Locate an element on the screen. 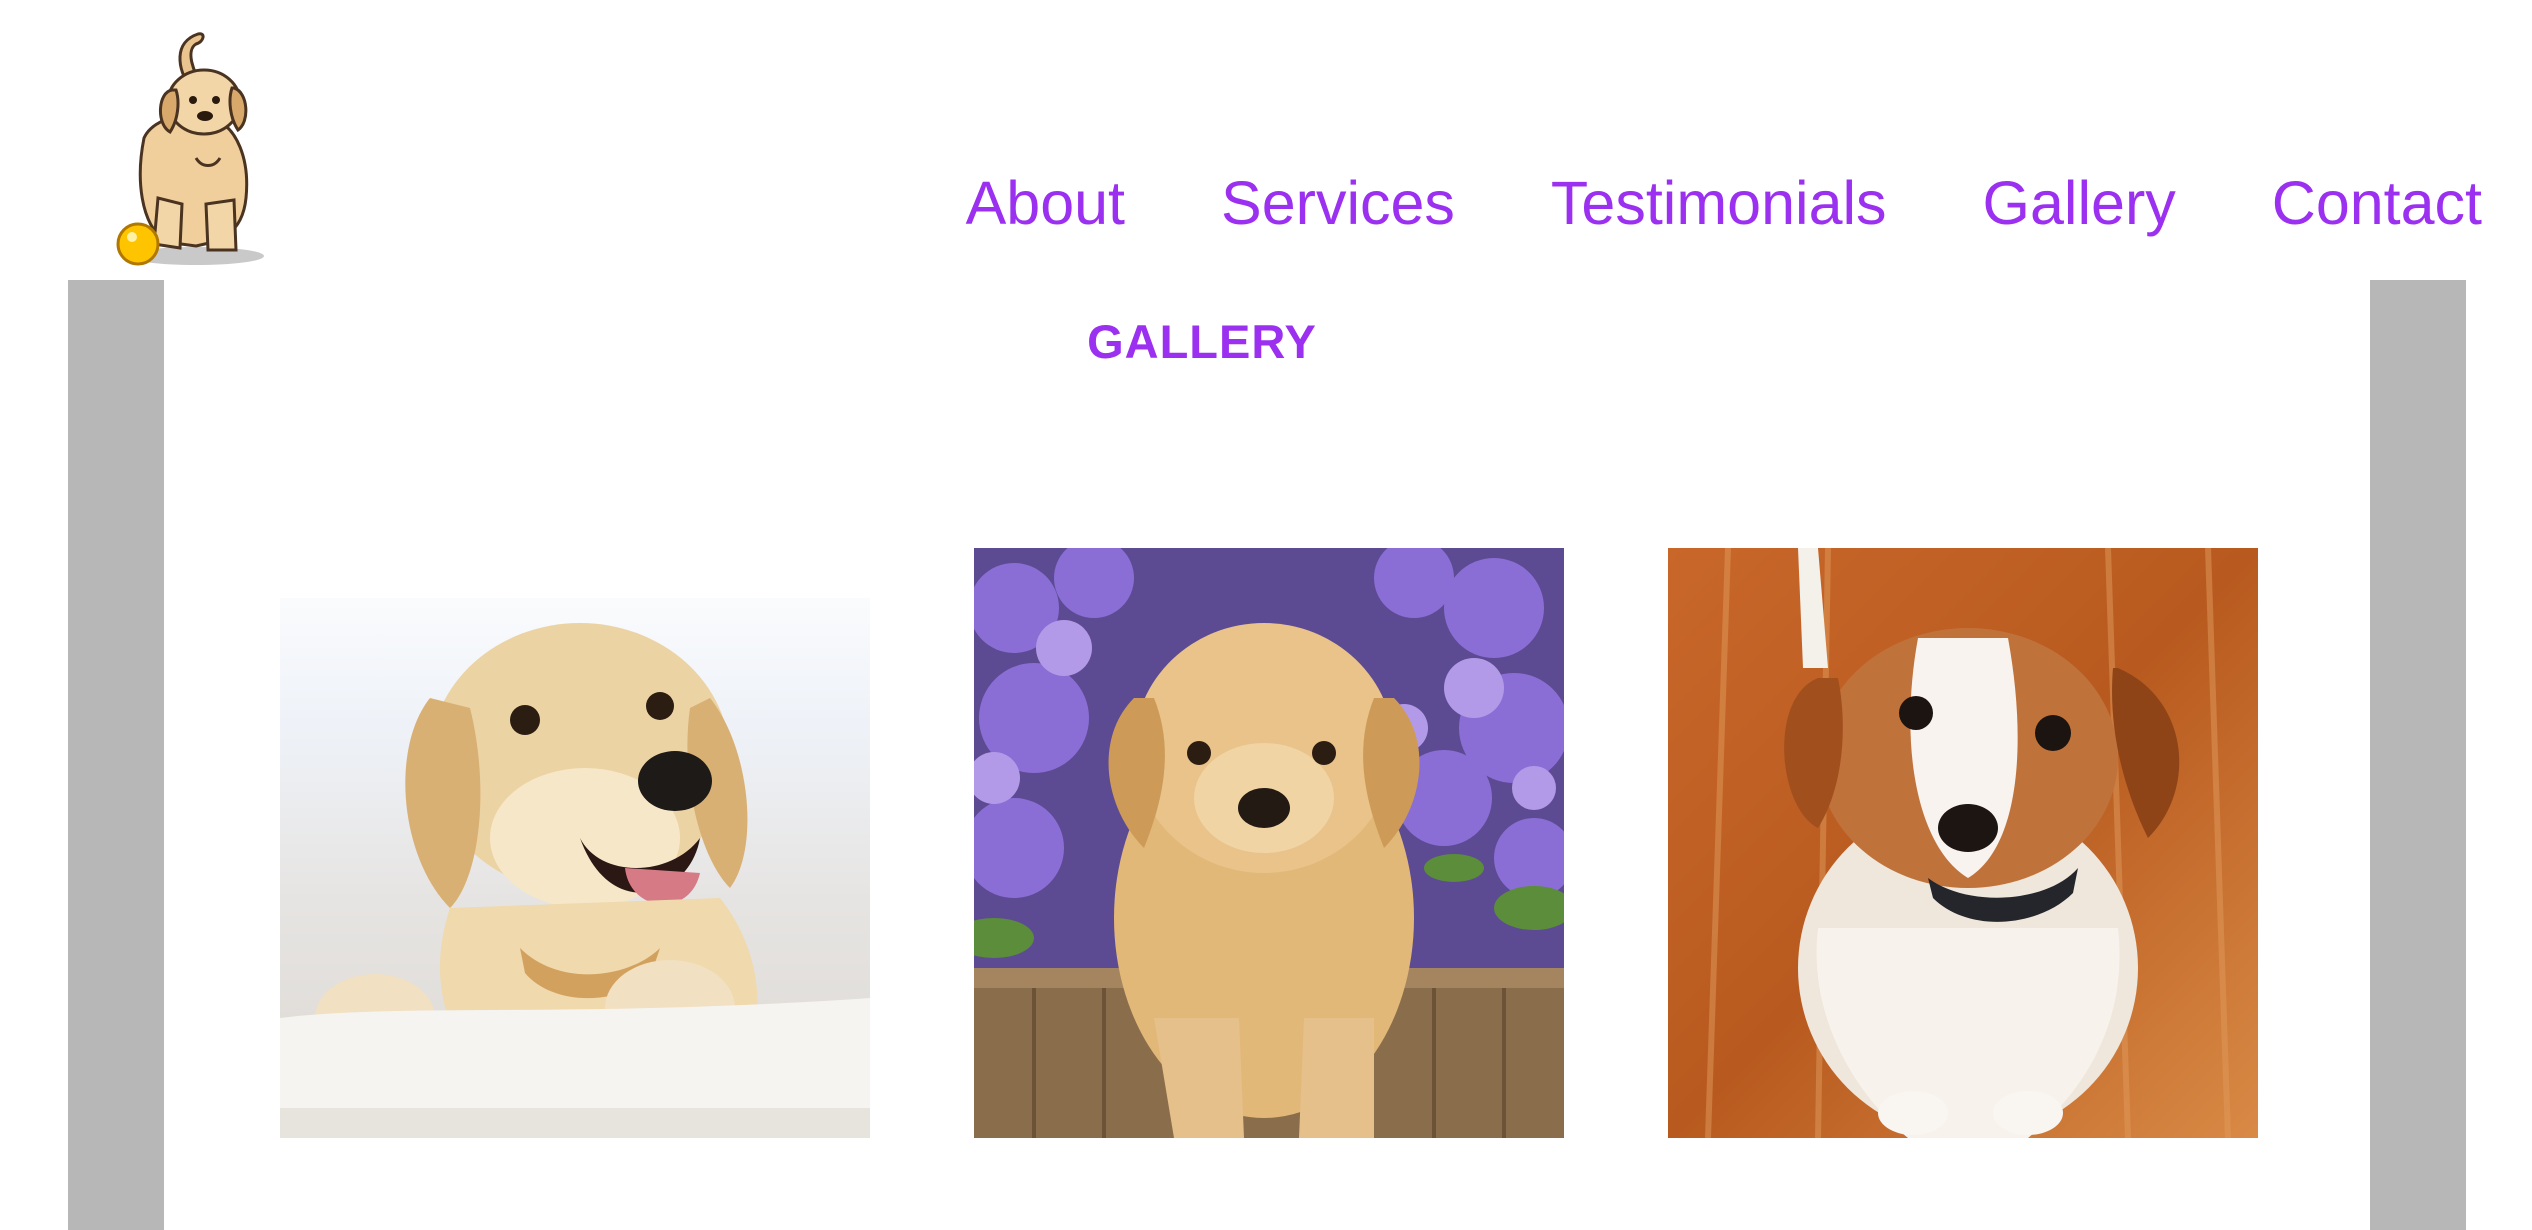  nav-testimonials: Testimonials is located at coordinates (1719, 203).